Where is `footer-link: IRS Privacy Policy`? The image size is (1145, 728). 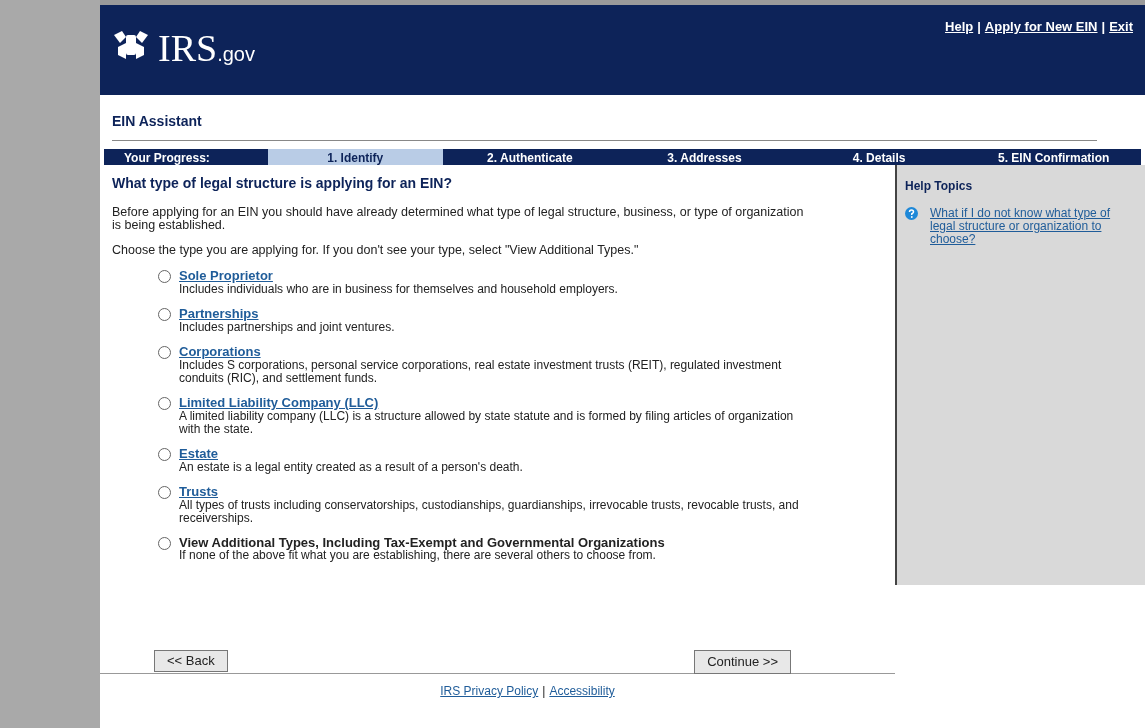
footer-link: IRS Privacy Policy is located at coordinates (489, 691).